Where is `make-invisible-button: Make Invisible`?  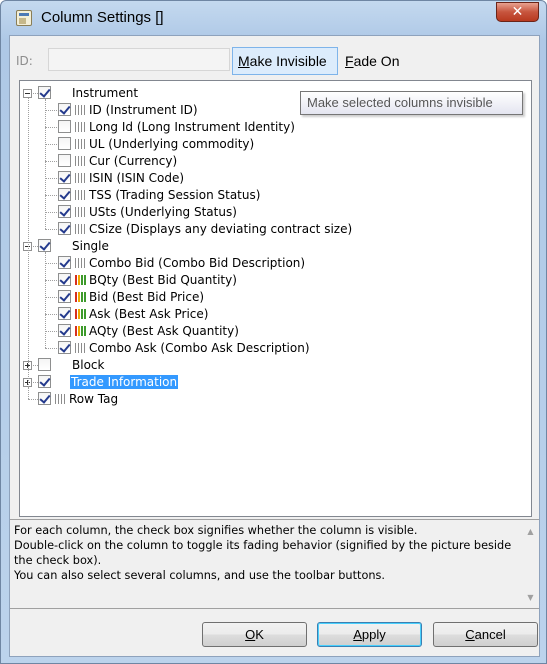
make-invisible-button: Make Invisible is located at coordinates (285, 61).